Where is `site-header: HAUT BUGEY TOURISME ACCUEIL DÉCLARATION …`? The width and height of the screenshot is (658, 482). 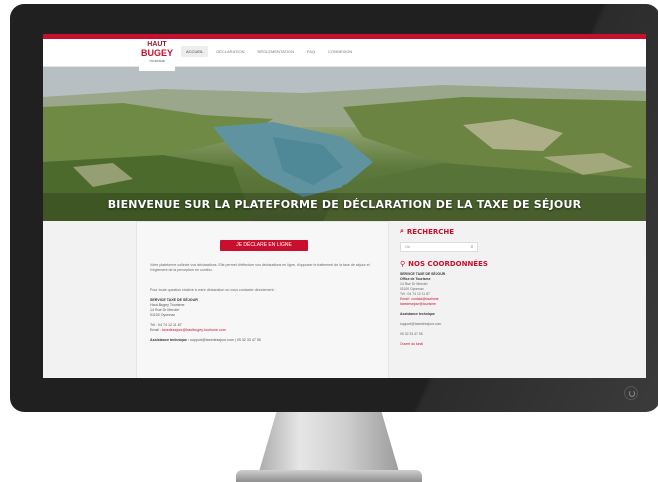
site-header: HAUT BUGEY TOURISME ACCUEIL DÉCLARATION … is located at coordinates (344, 55).